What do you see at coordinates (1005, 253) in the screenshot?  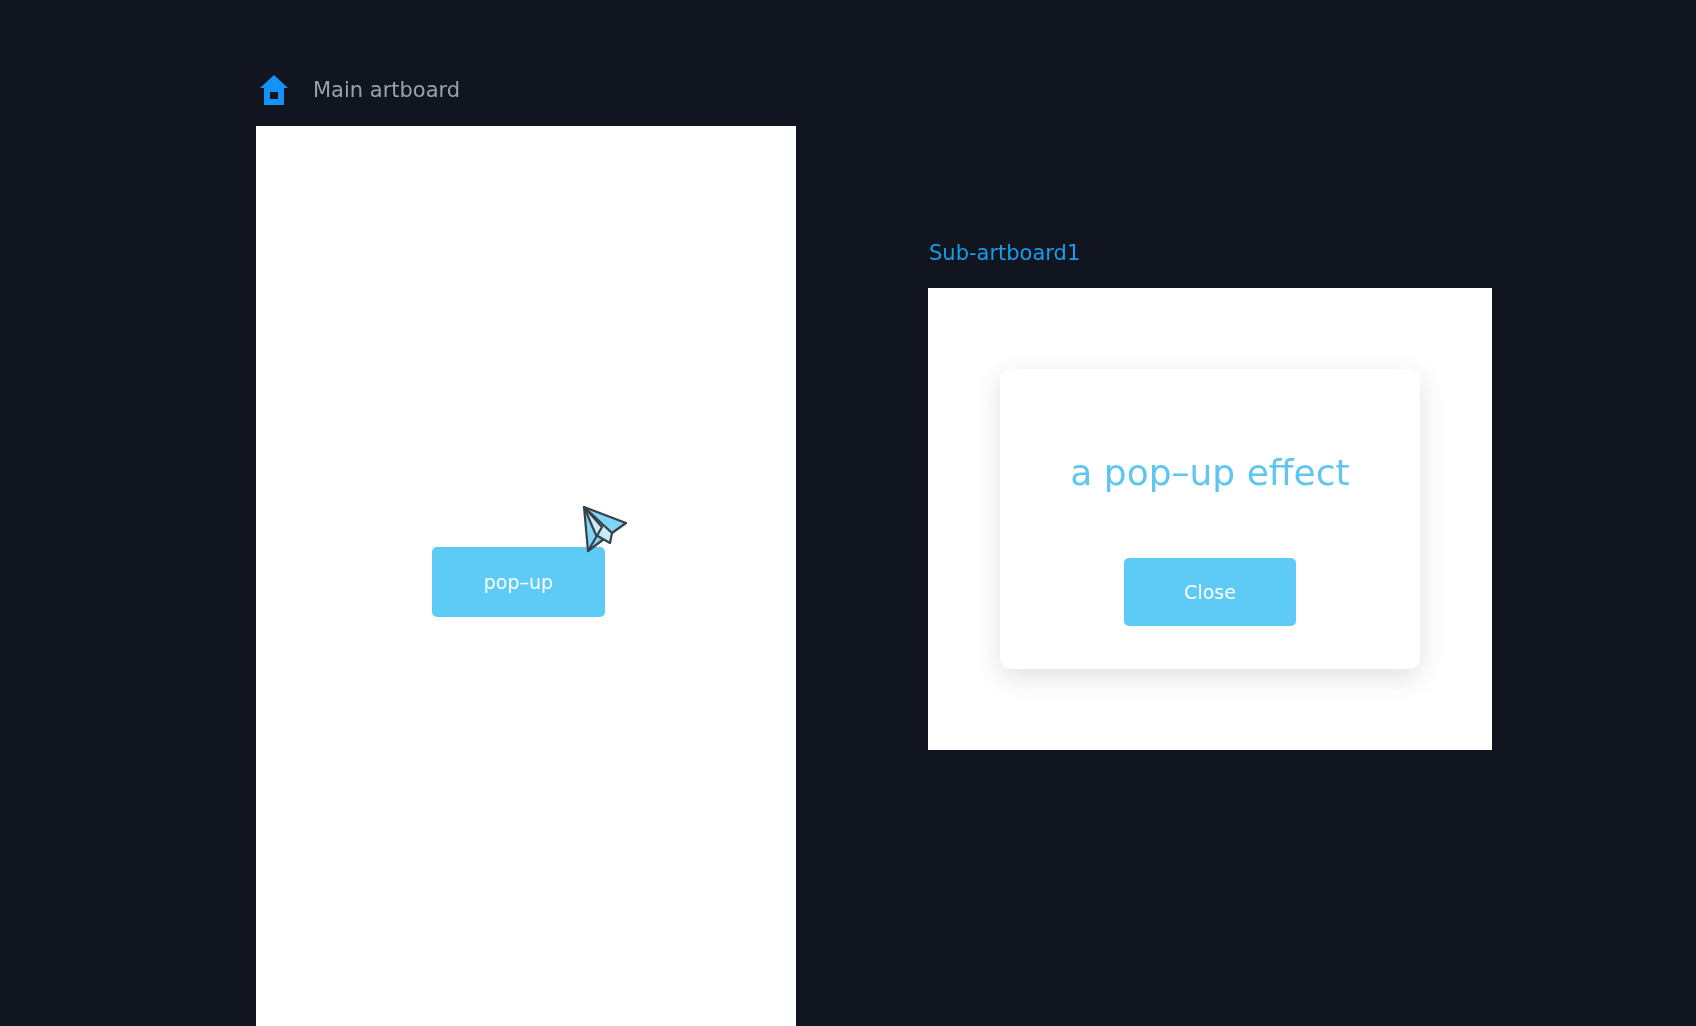 I see `artboard-title: Sub-artboard1` at bounding box center [1005, 253].